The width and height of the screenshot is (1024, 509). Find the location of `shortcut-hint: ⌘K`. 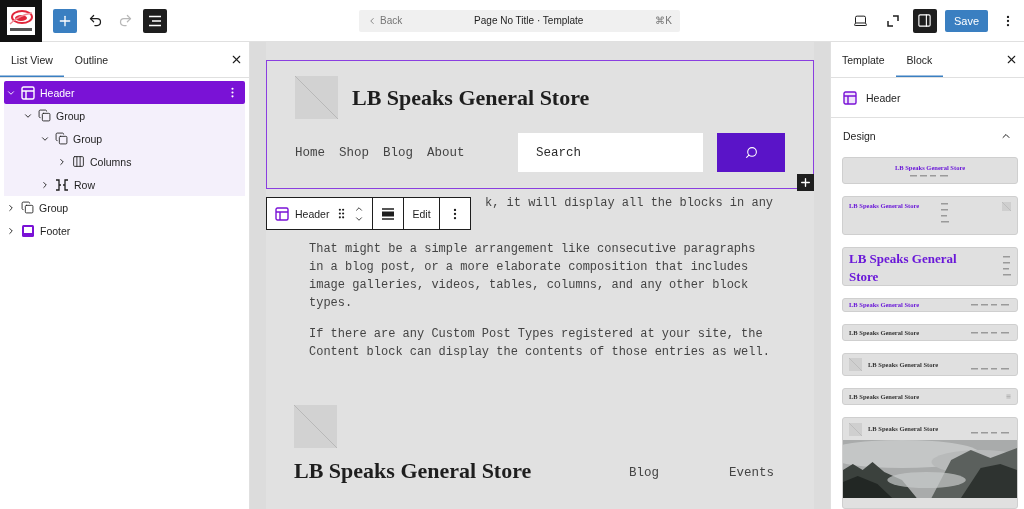

shortcut-hint: ⌘K is located at coordinates (663, 20).